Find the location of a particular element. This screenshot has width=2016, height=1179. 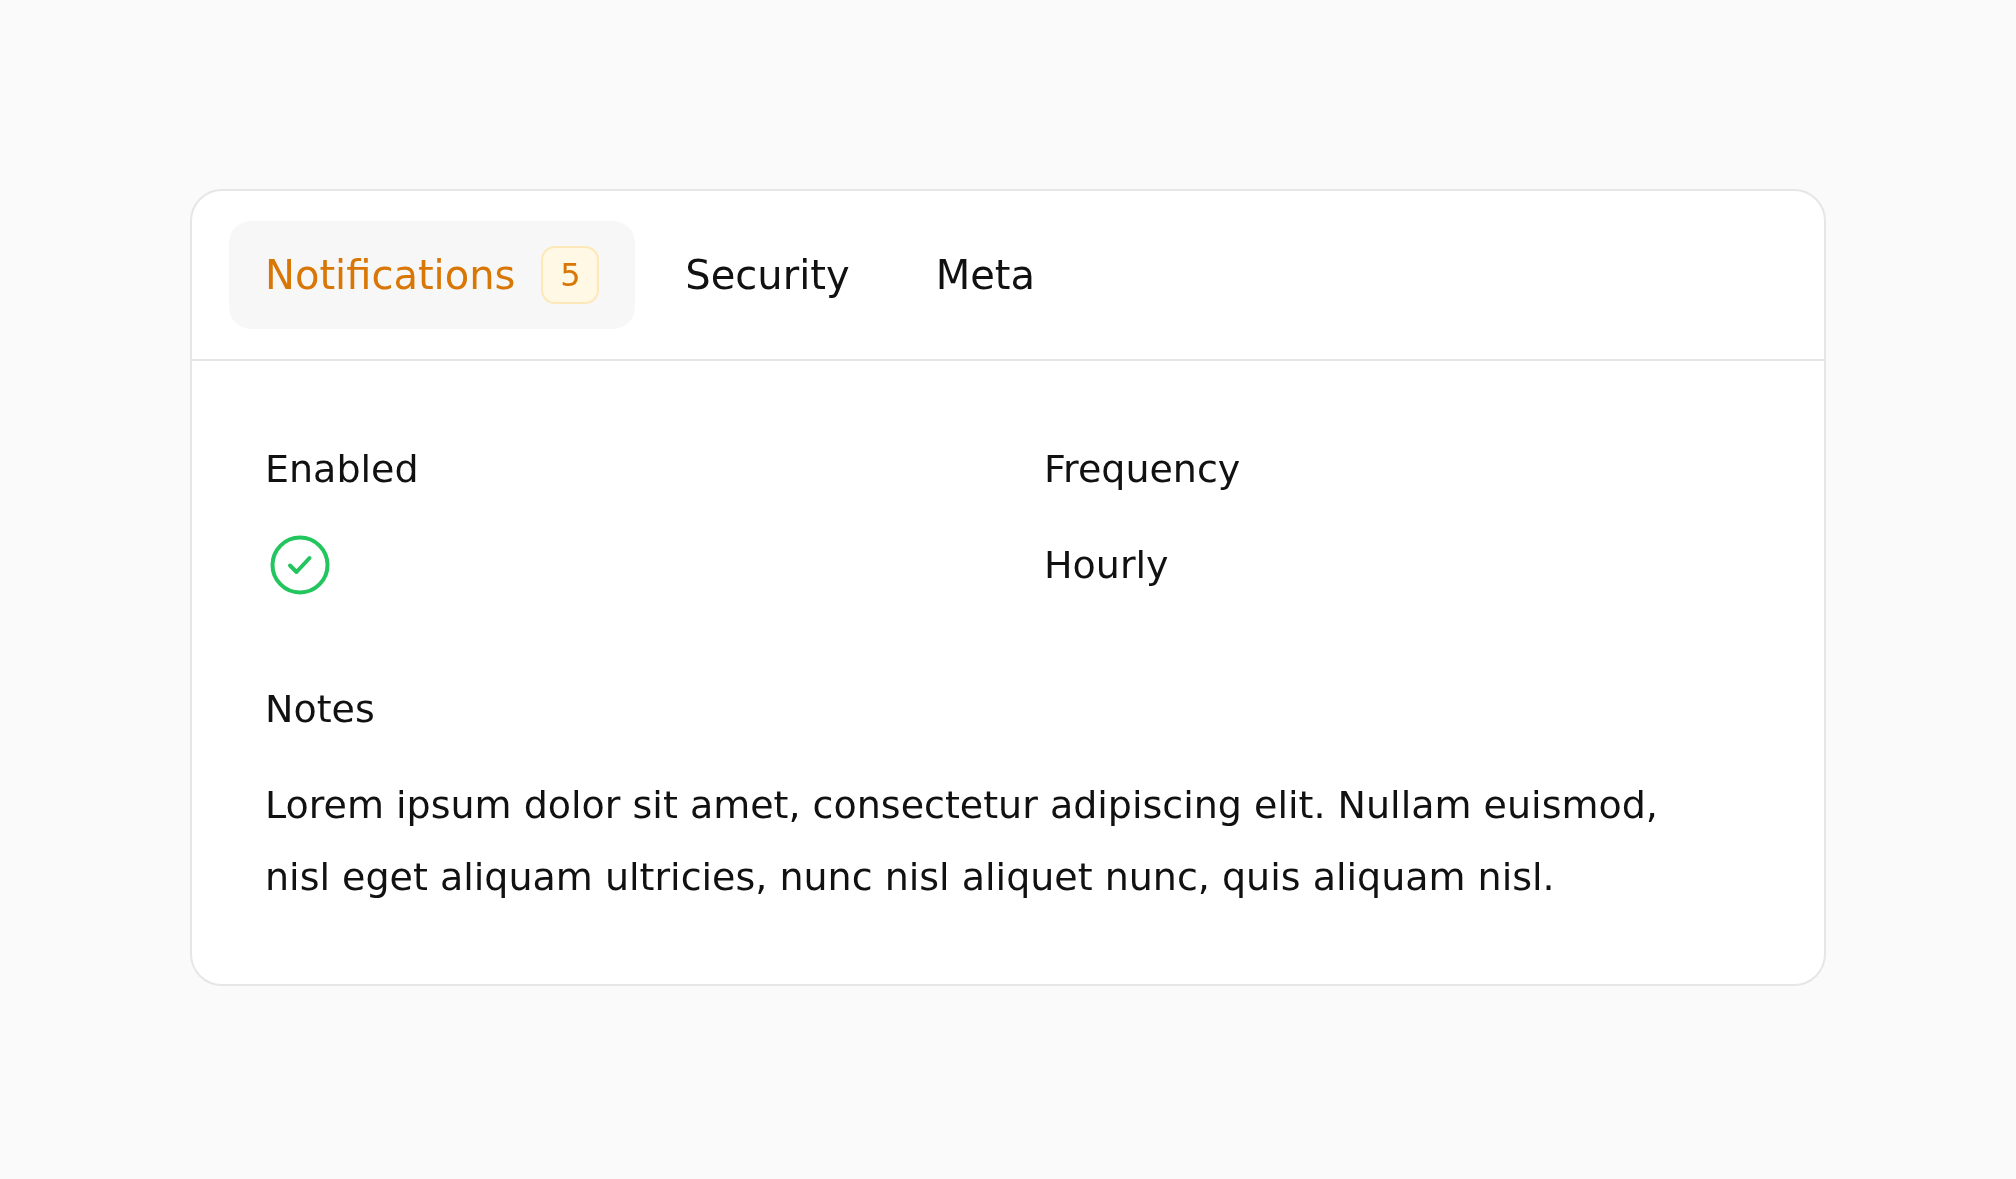

count-badge: 5 is located at coordinates (570, 275).